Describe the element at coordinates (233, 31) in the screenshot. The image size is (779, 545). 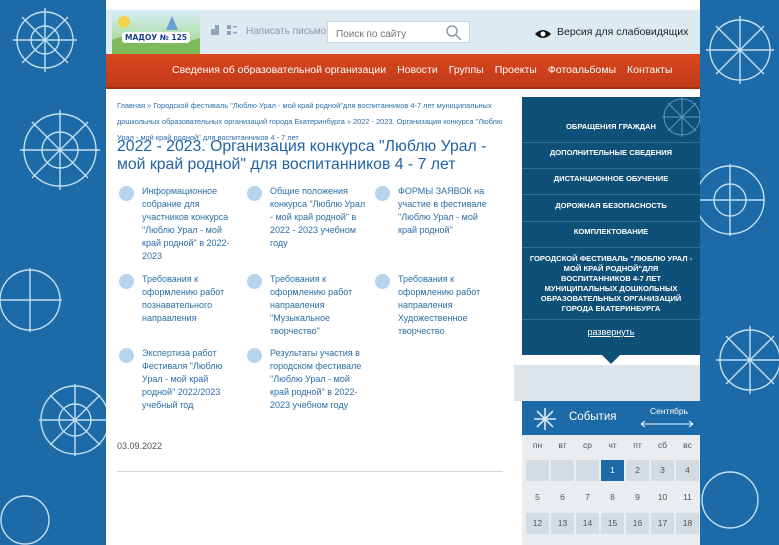
I see `bookmarks-icon` at that location.